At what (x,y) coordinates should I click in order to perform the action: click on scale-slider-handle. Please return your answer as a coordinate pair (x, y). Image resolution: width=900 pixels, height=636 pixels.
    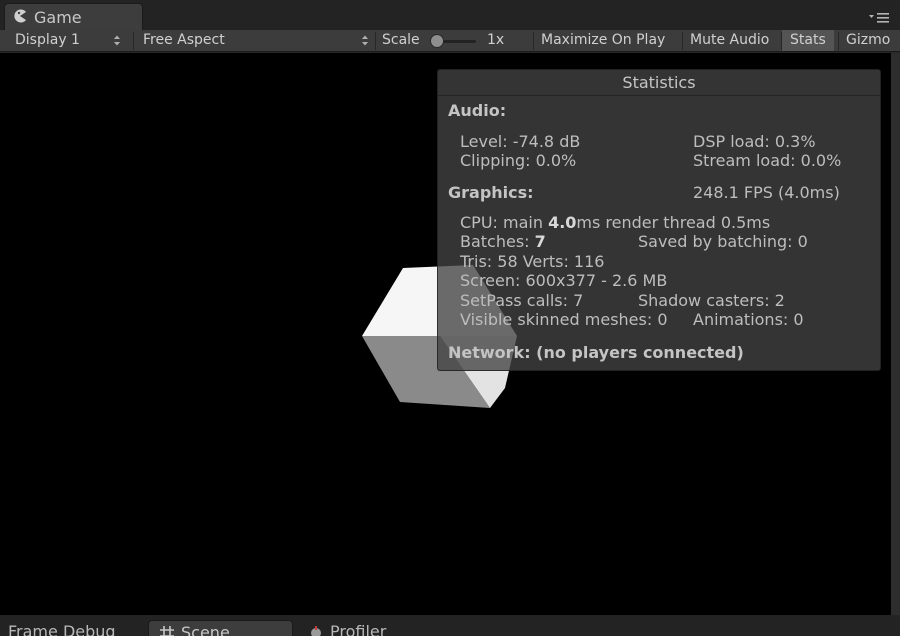
    Looking at the image, I should click on (437, 41).